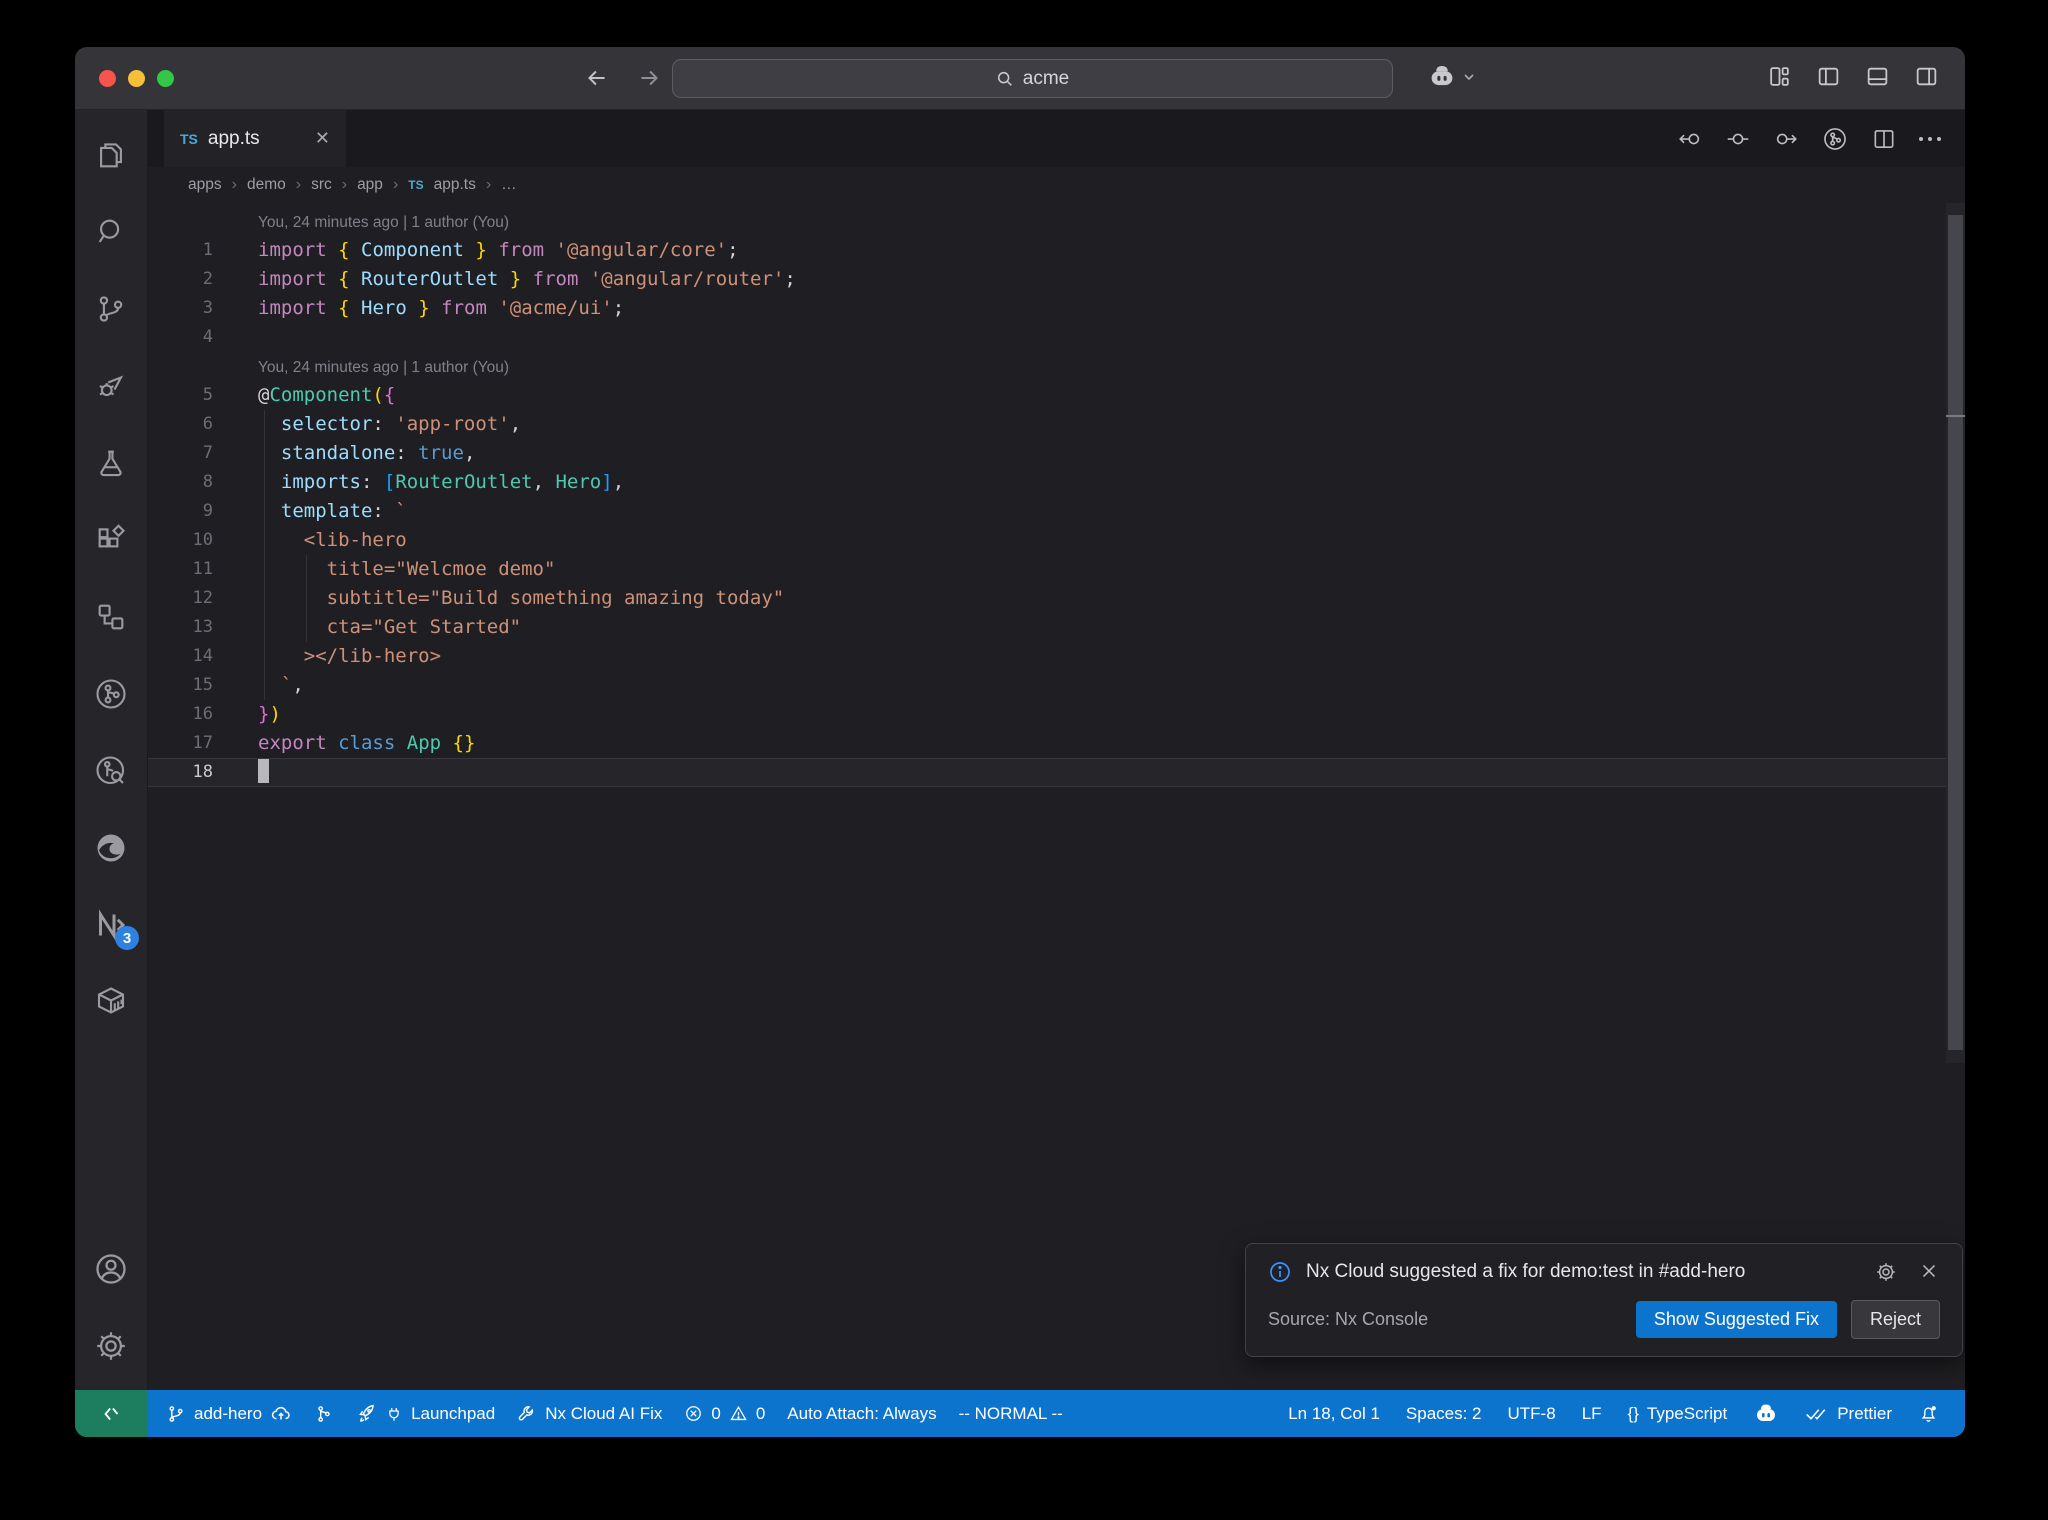 Image resolution: width=2048 pixels, height=1520 pixels. Describe the element at coordinates (255, 138) in the screenshot. I see `tab-app-ts: TS app.ts ✕` at that location.